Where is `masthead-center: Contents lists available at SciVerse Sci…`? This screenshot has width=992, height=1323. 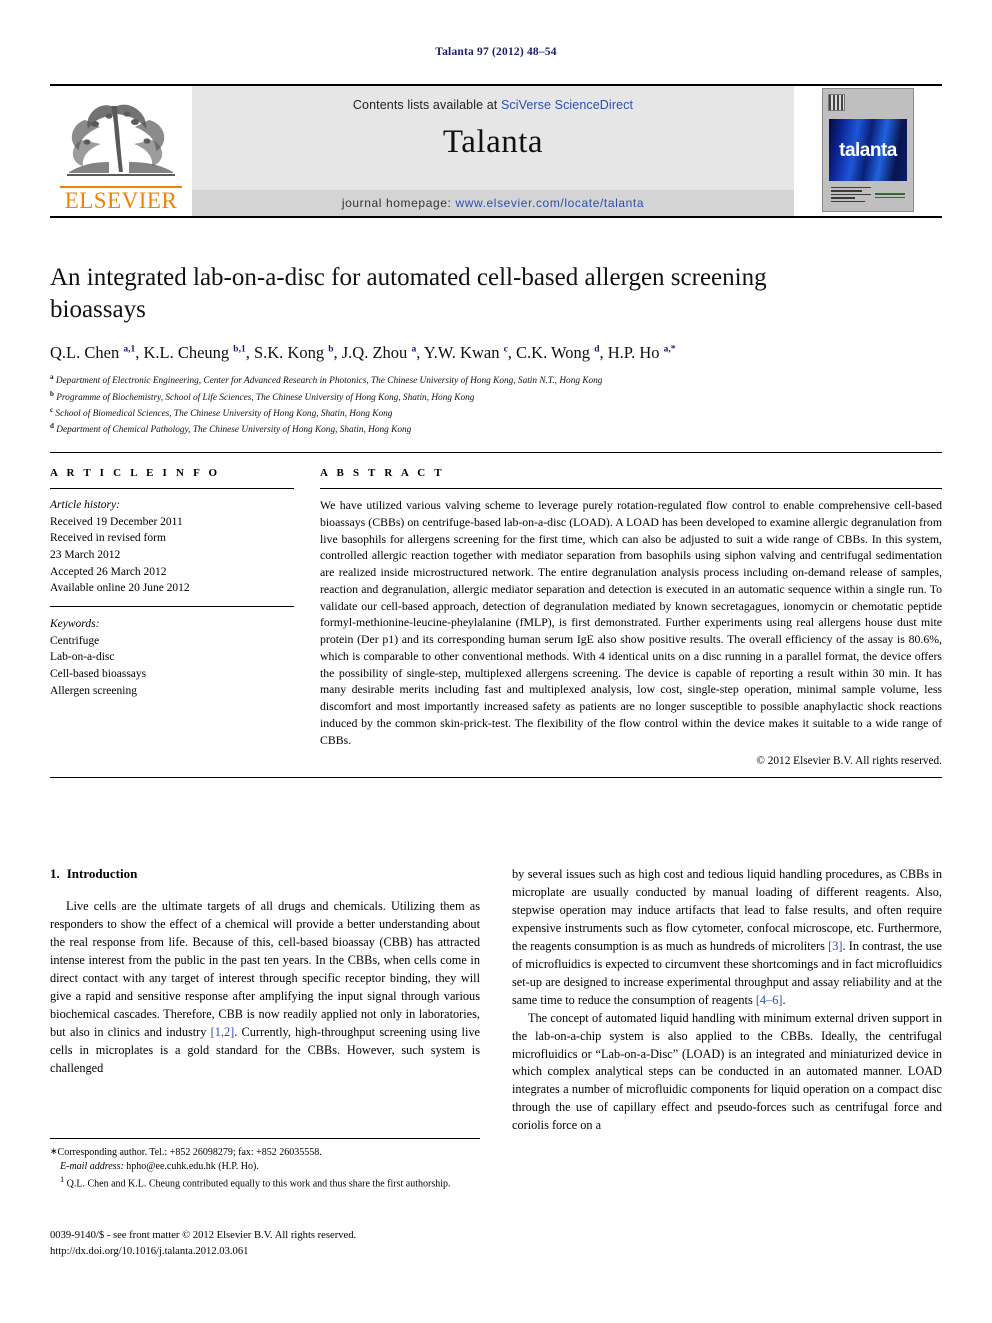 masthead-center: Contents lists available at SciVerse Sci… is located at coordinates (493, 151).